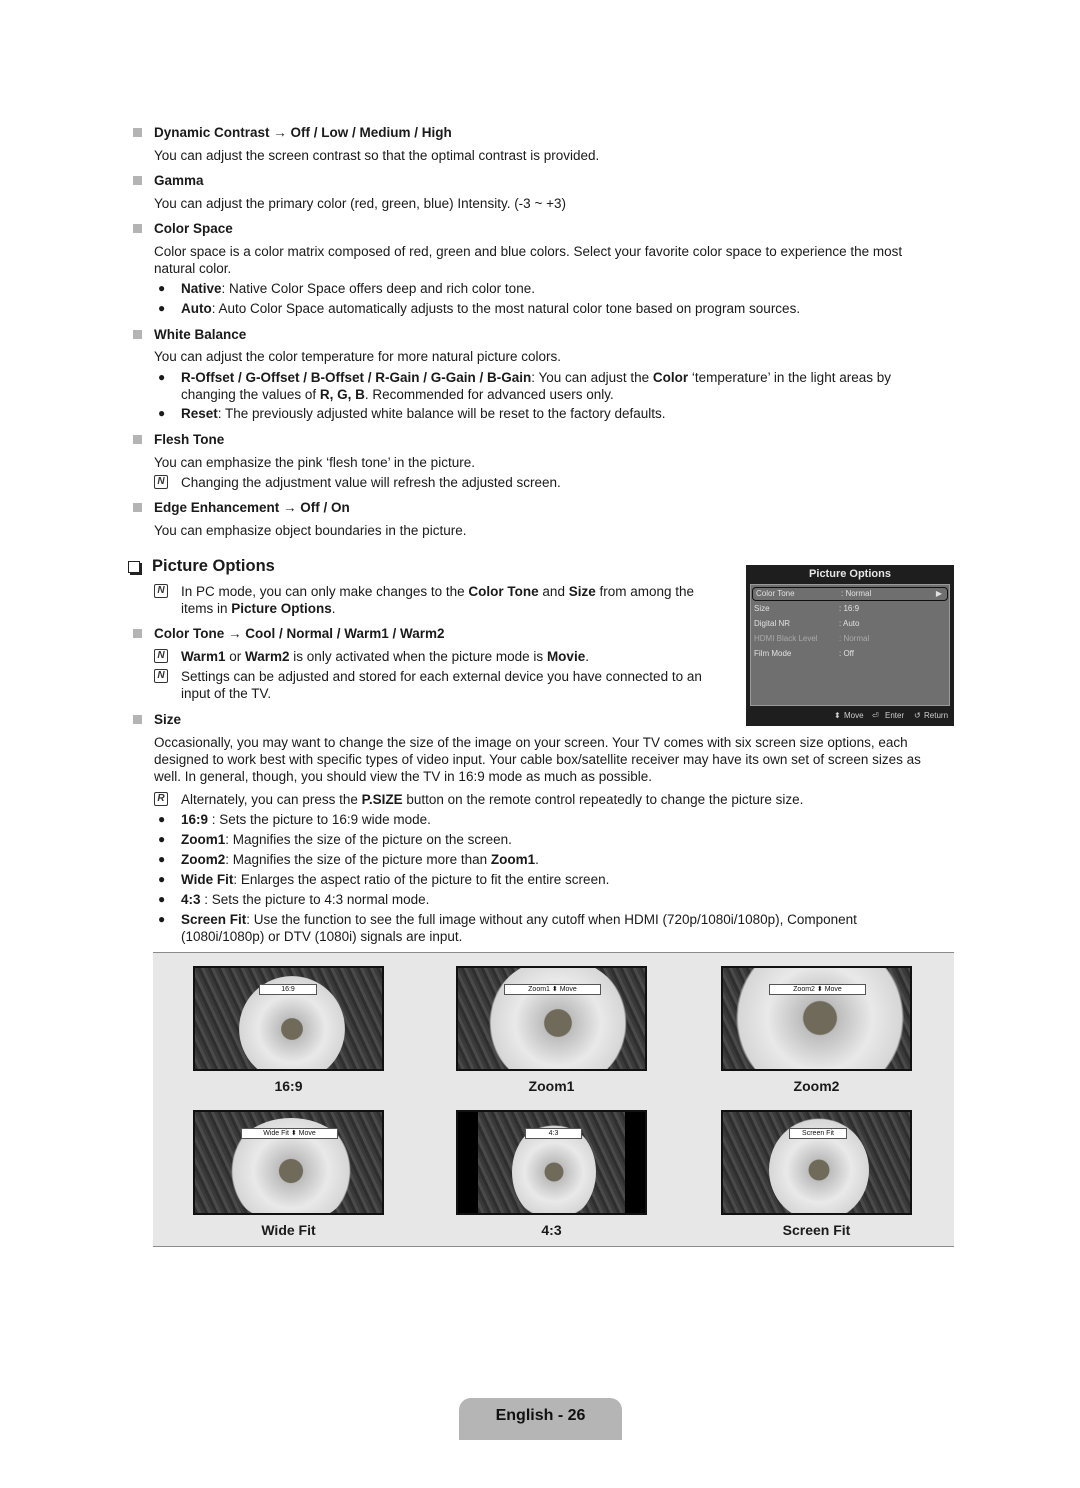  I want to click on note-text: and, so click(553, 591).